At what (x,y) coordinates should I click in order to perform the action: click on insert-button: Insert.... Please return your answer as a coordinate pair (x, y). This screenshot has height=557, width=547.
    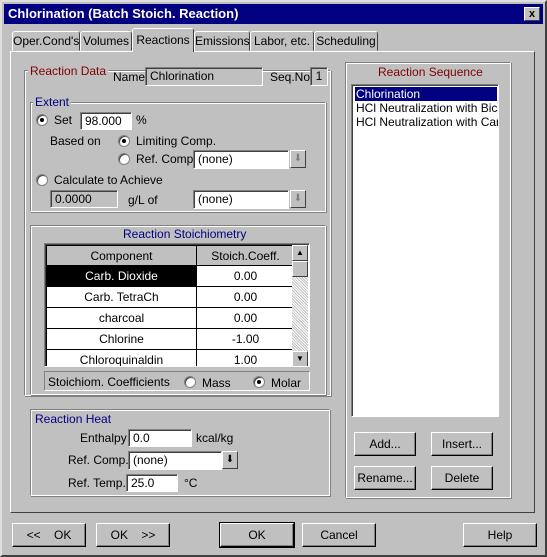
    Looking at the image, I should click on (462, 444).